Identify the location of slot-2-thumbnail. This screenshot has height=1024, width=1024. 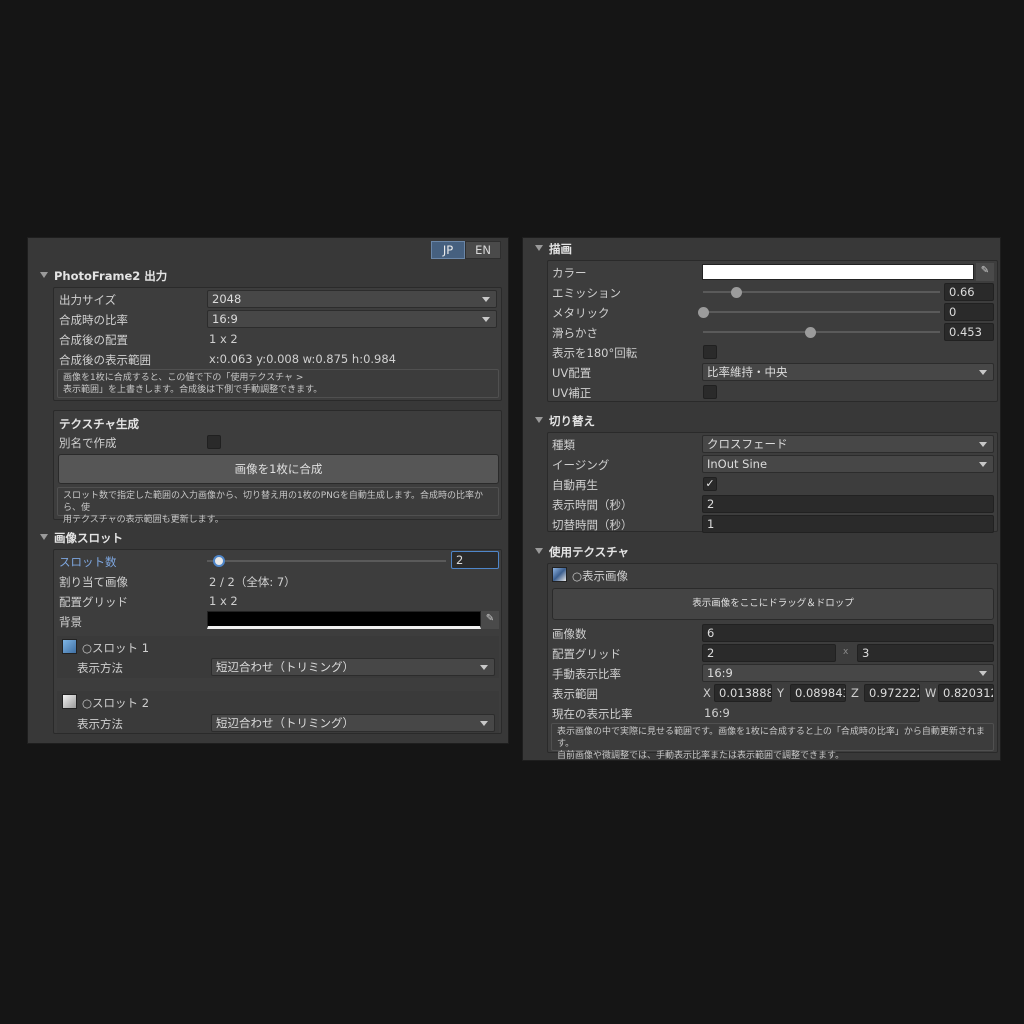
(69, 701).